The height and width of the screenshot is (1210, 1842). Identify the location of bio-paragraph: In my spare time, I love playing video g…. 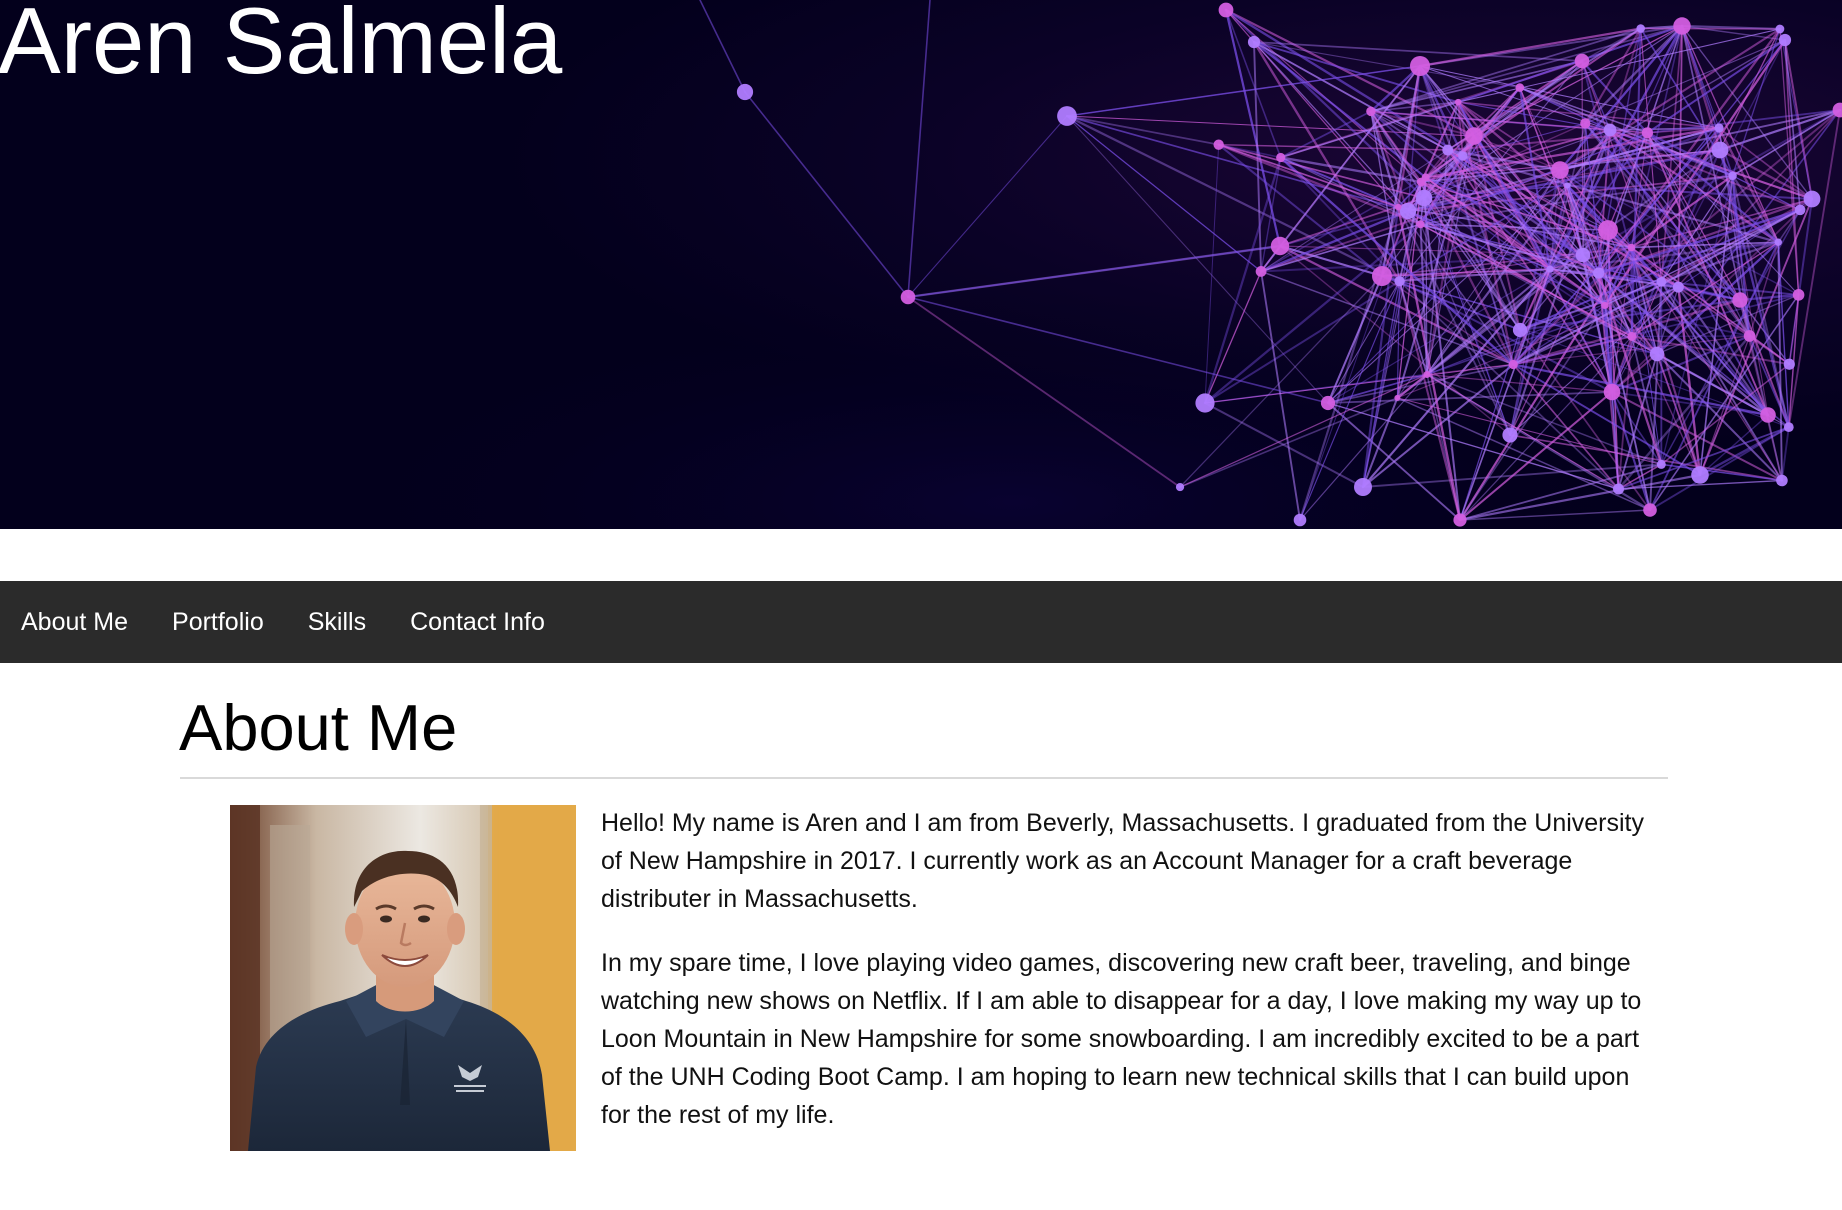
(1121, 1039).